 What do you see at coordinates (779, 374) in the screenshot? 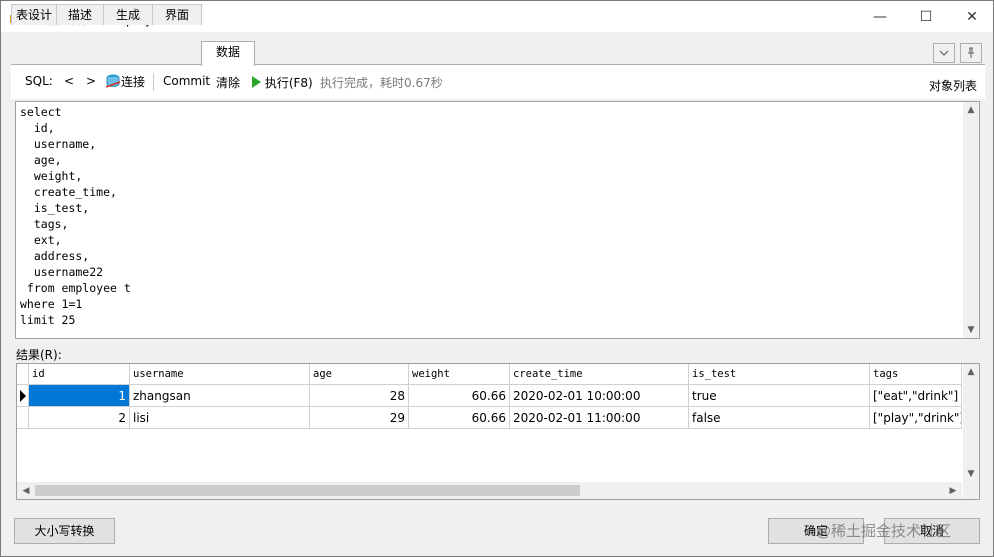
I see `column-header: is_test` at bounding box center [779, 374].